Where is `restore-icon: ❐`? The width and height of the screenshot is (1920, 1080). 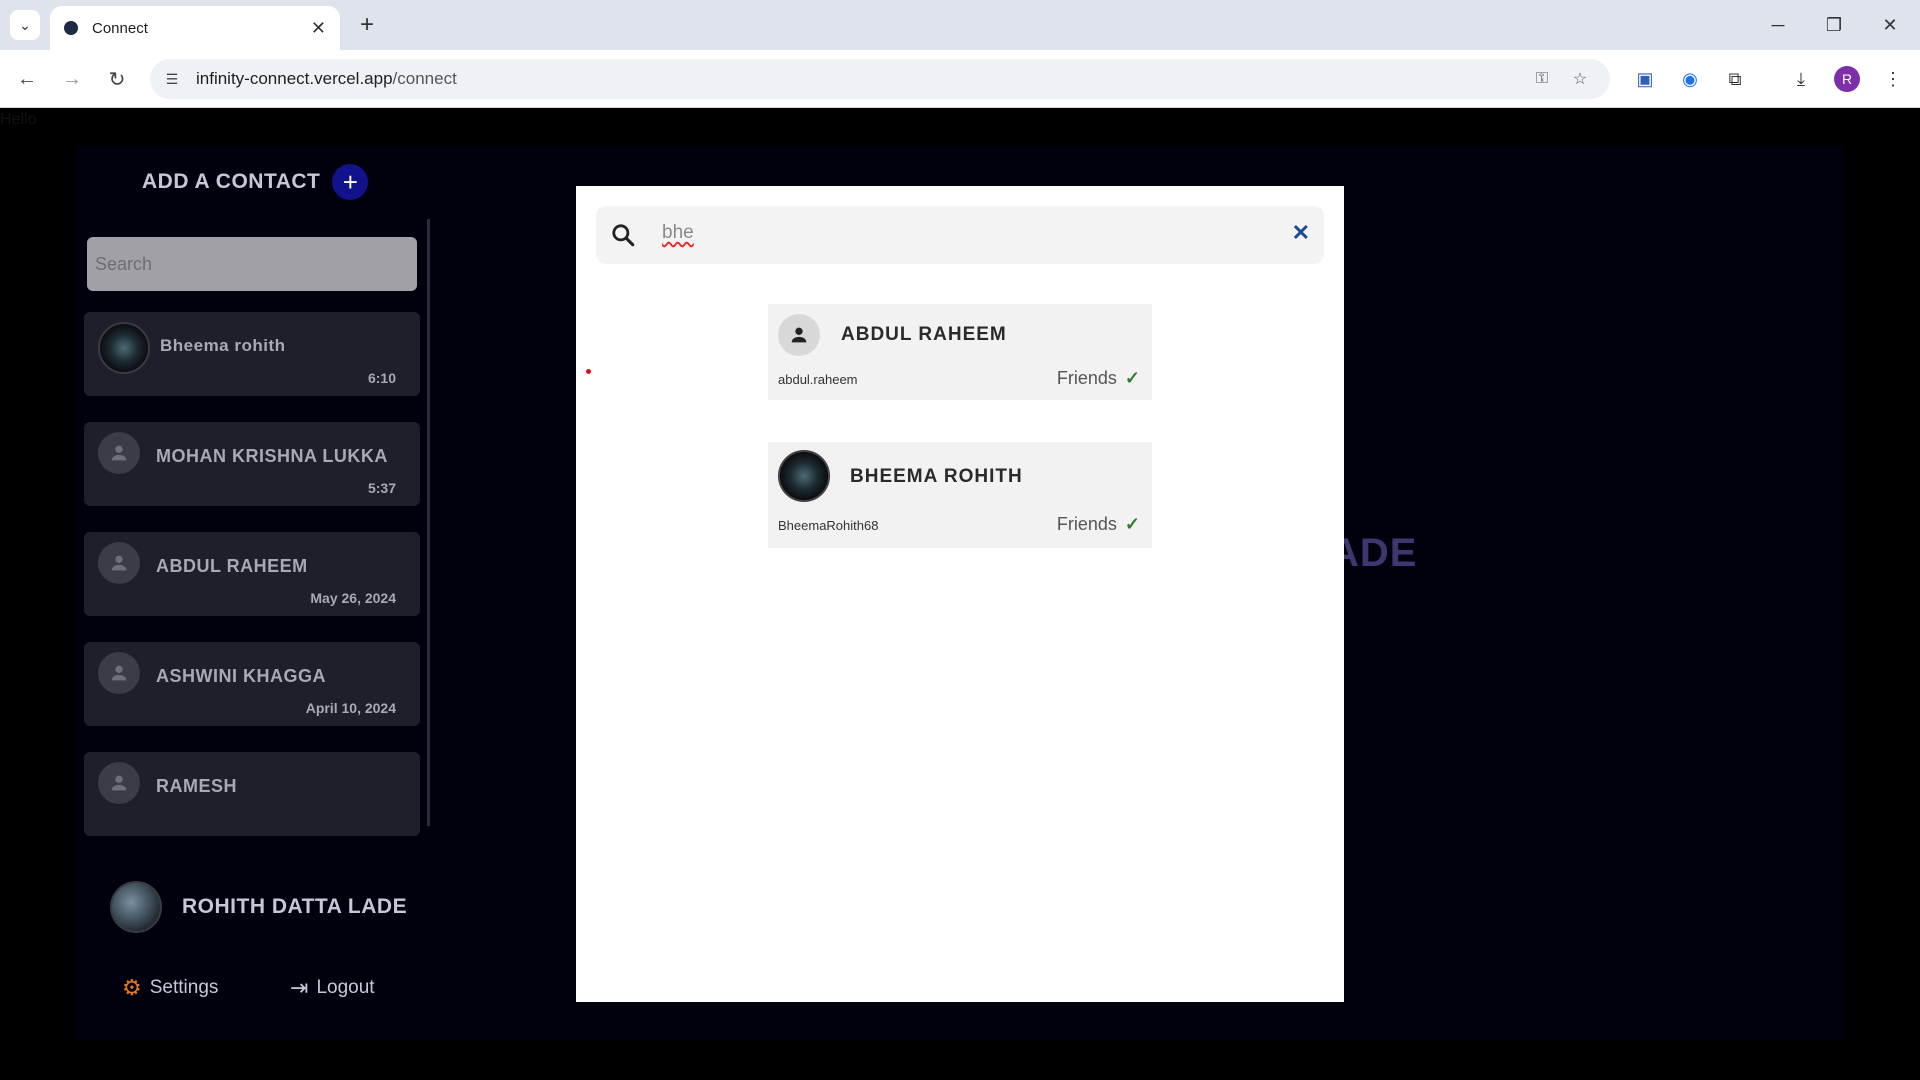 restore-icon: ❐ is located at coordinates (1834, 25).